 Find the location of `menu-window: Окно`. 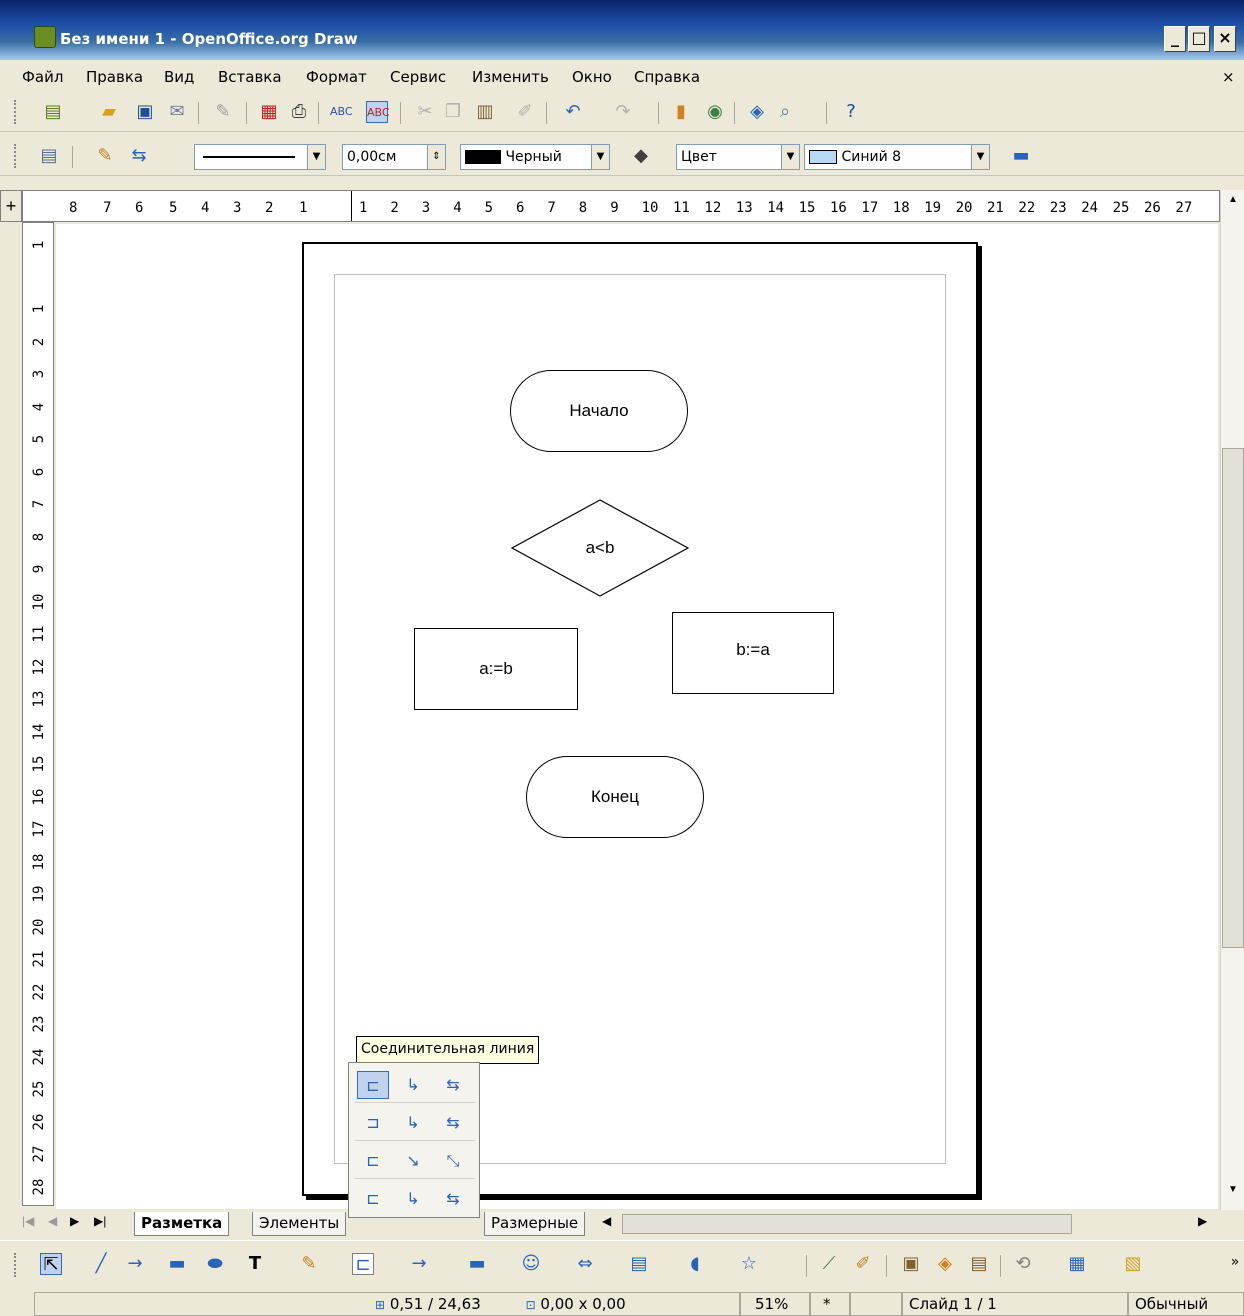

menu-window: Окно is located at coordinates (592, 77).